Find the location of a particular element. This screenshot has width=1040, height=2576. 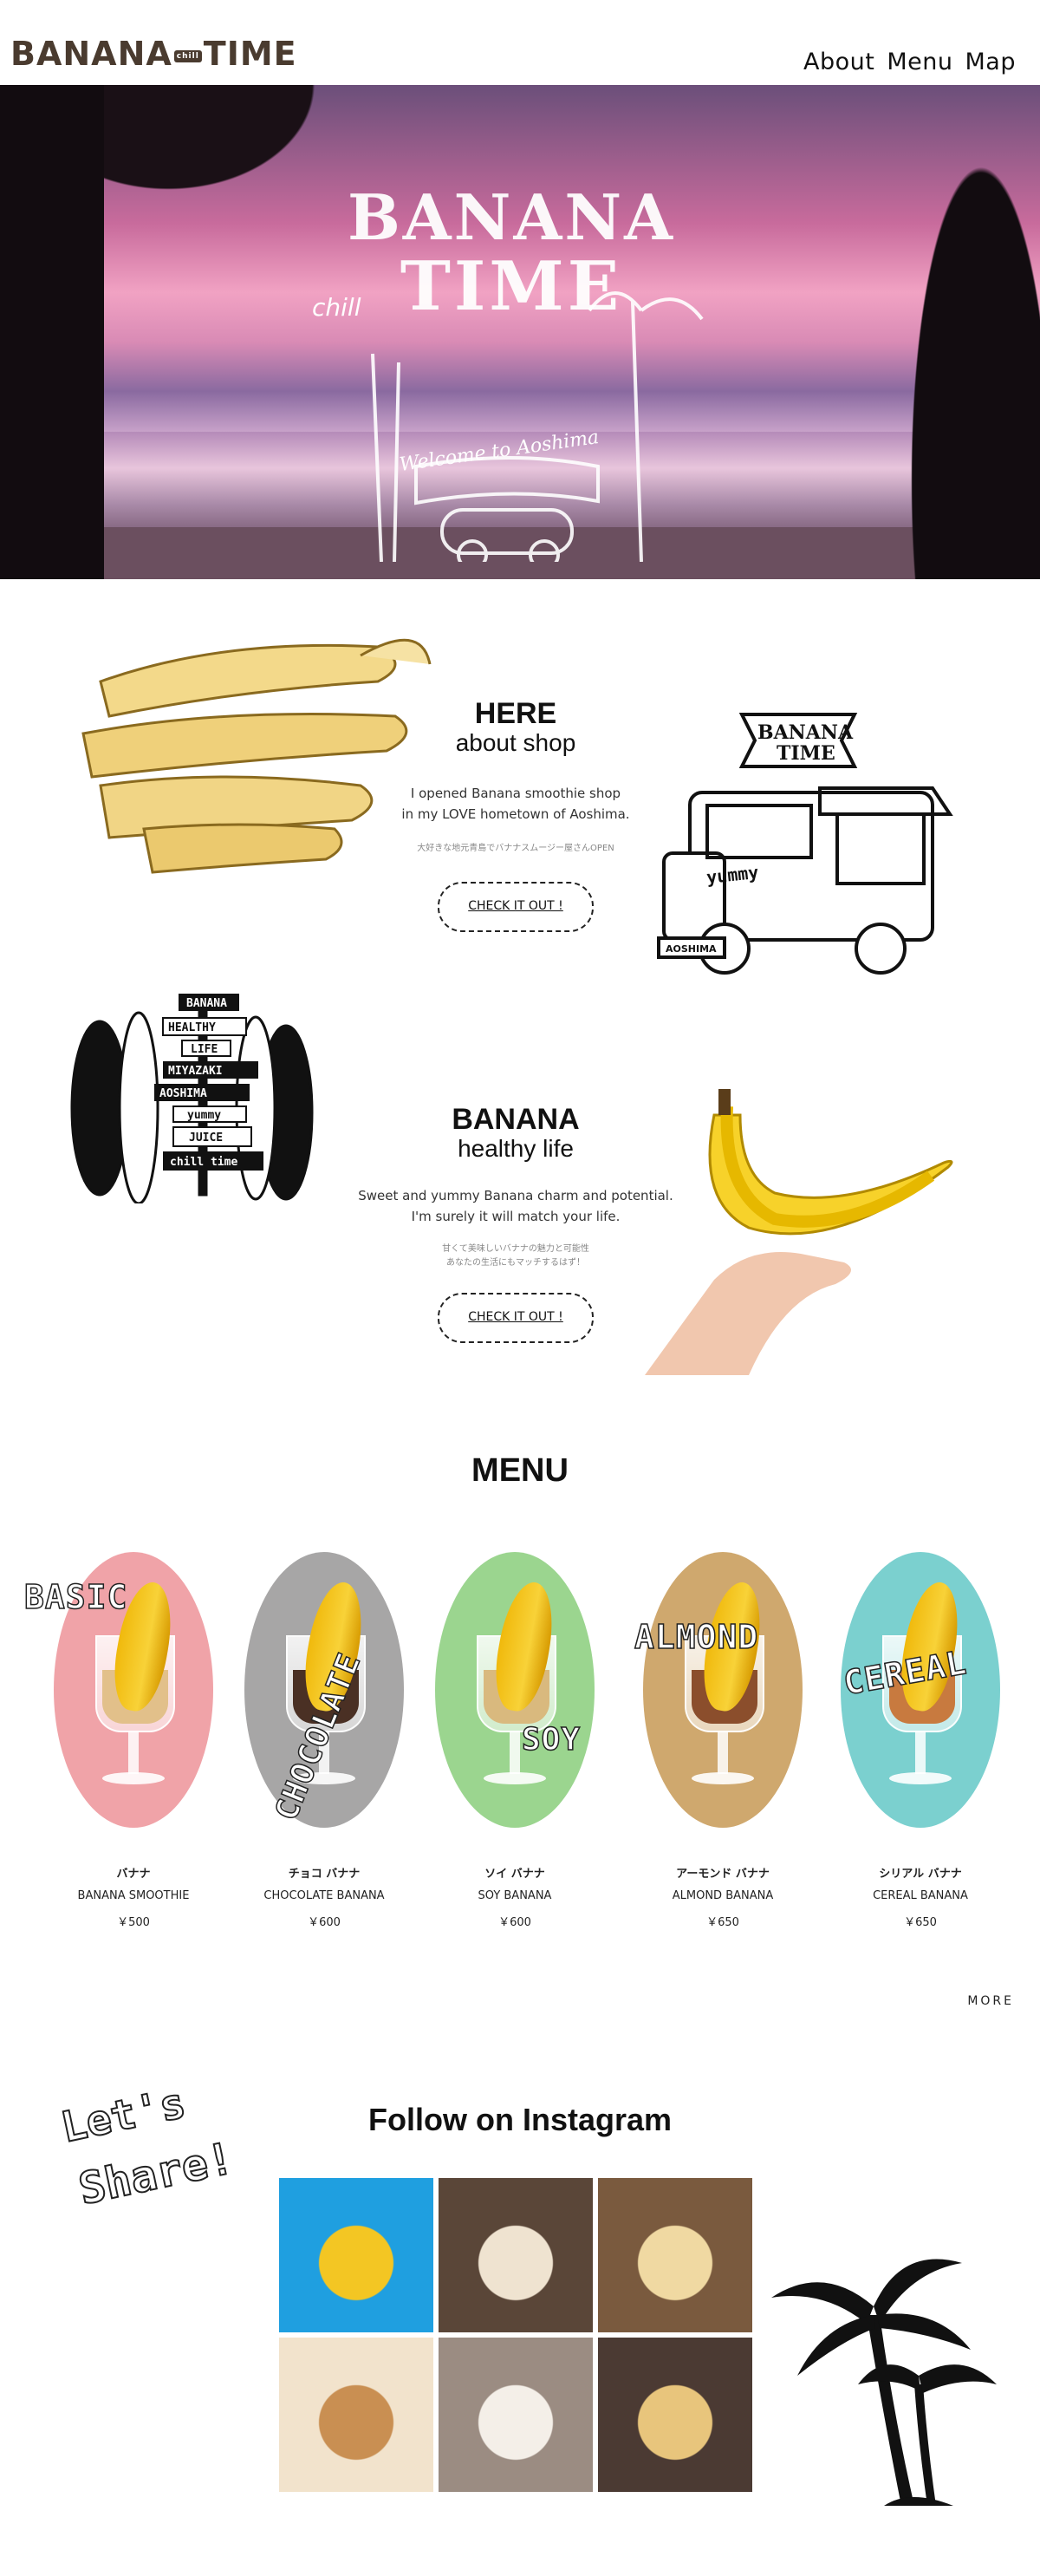

hero-sign: BANANA TIME chill Welcome to Aoshima is located at coordinates (511, 371).